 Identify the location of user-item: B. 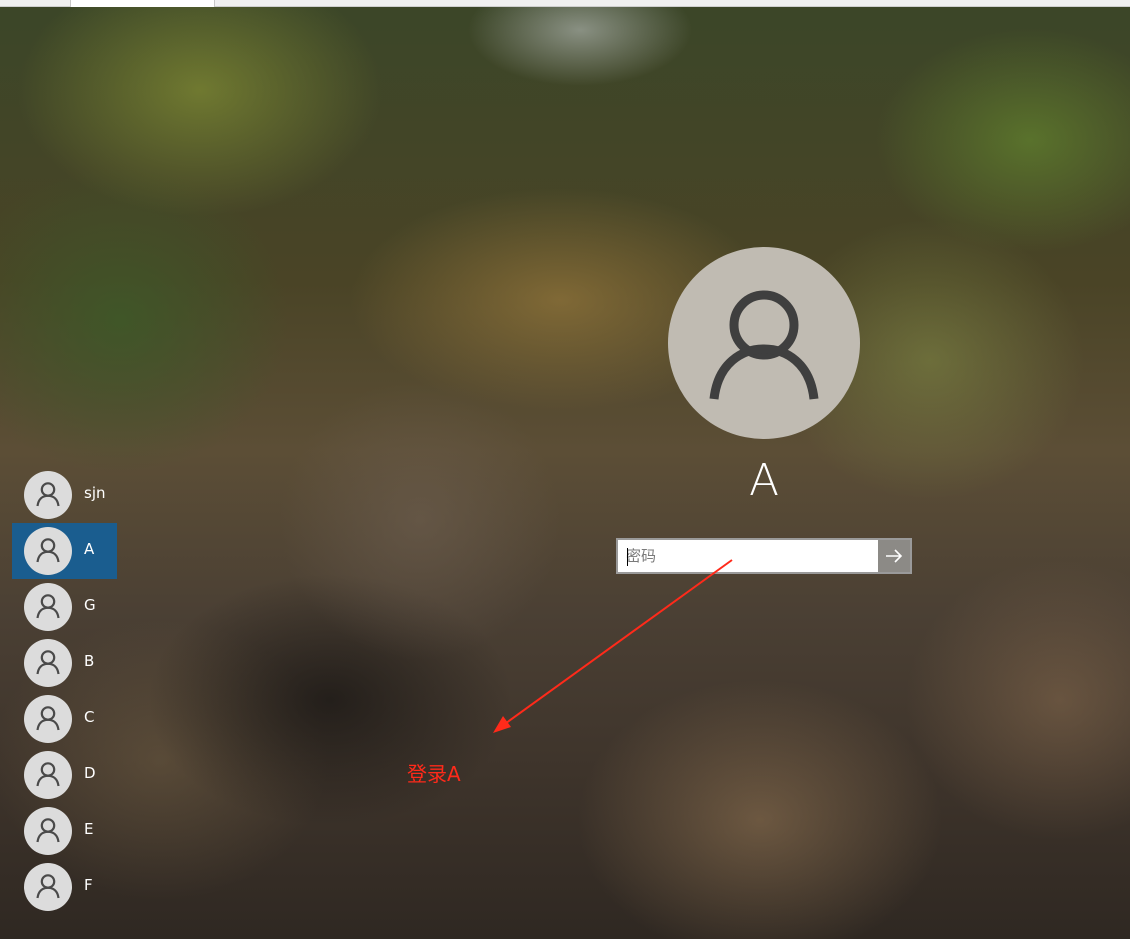
(64, 663).